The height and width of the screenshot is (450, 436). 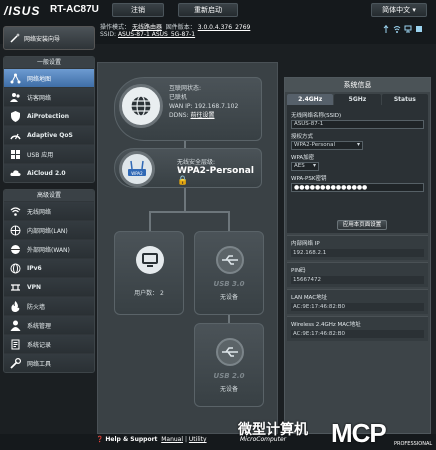 I want to click on sidebar-item-label: 外部网络(WAN), so click(x=48, y=250).